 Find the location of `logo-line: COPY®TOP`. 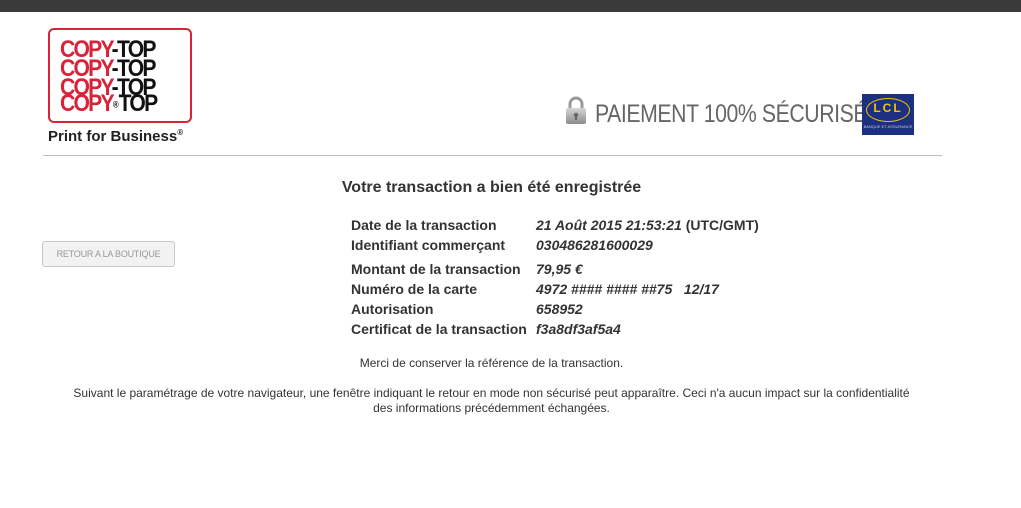

logo-line: COPY®TOP is located at coordinates (109, 103).